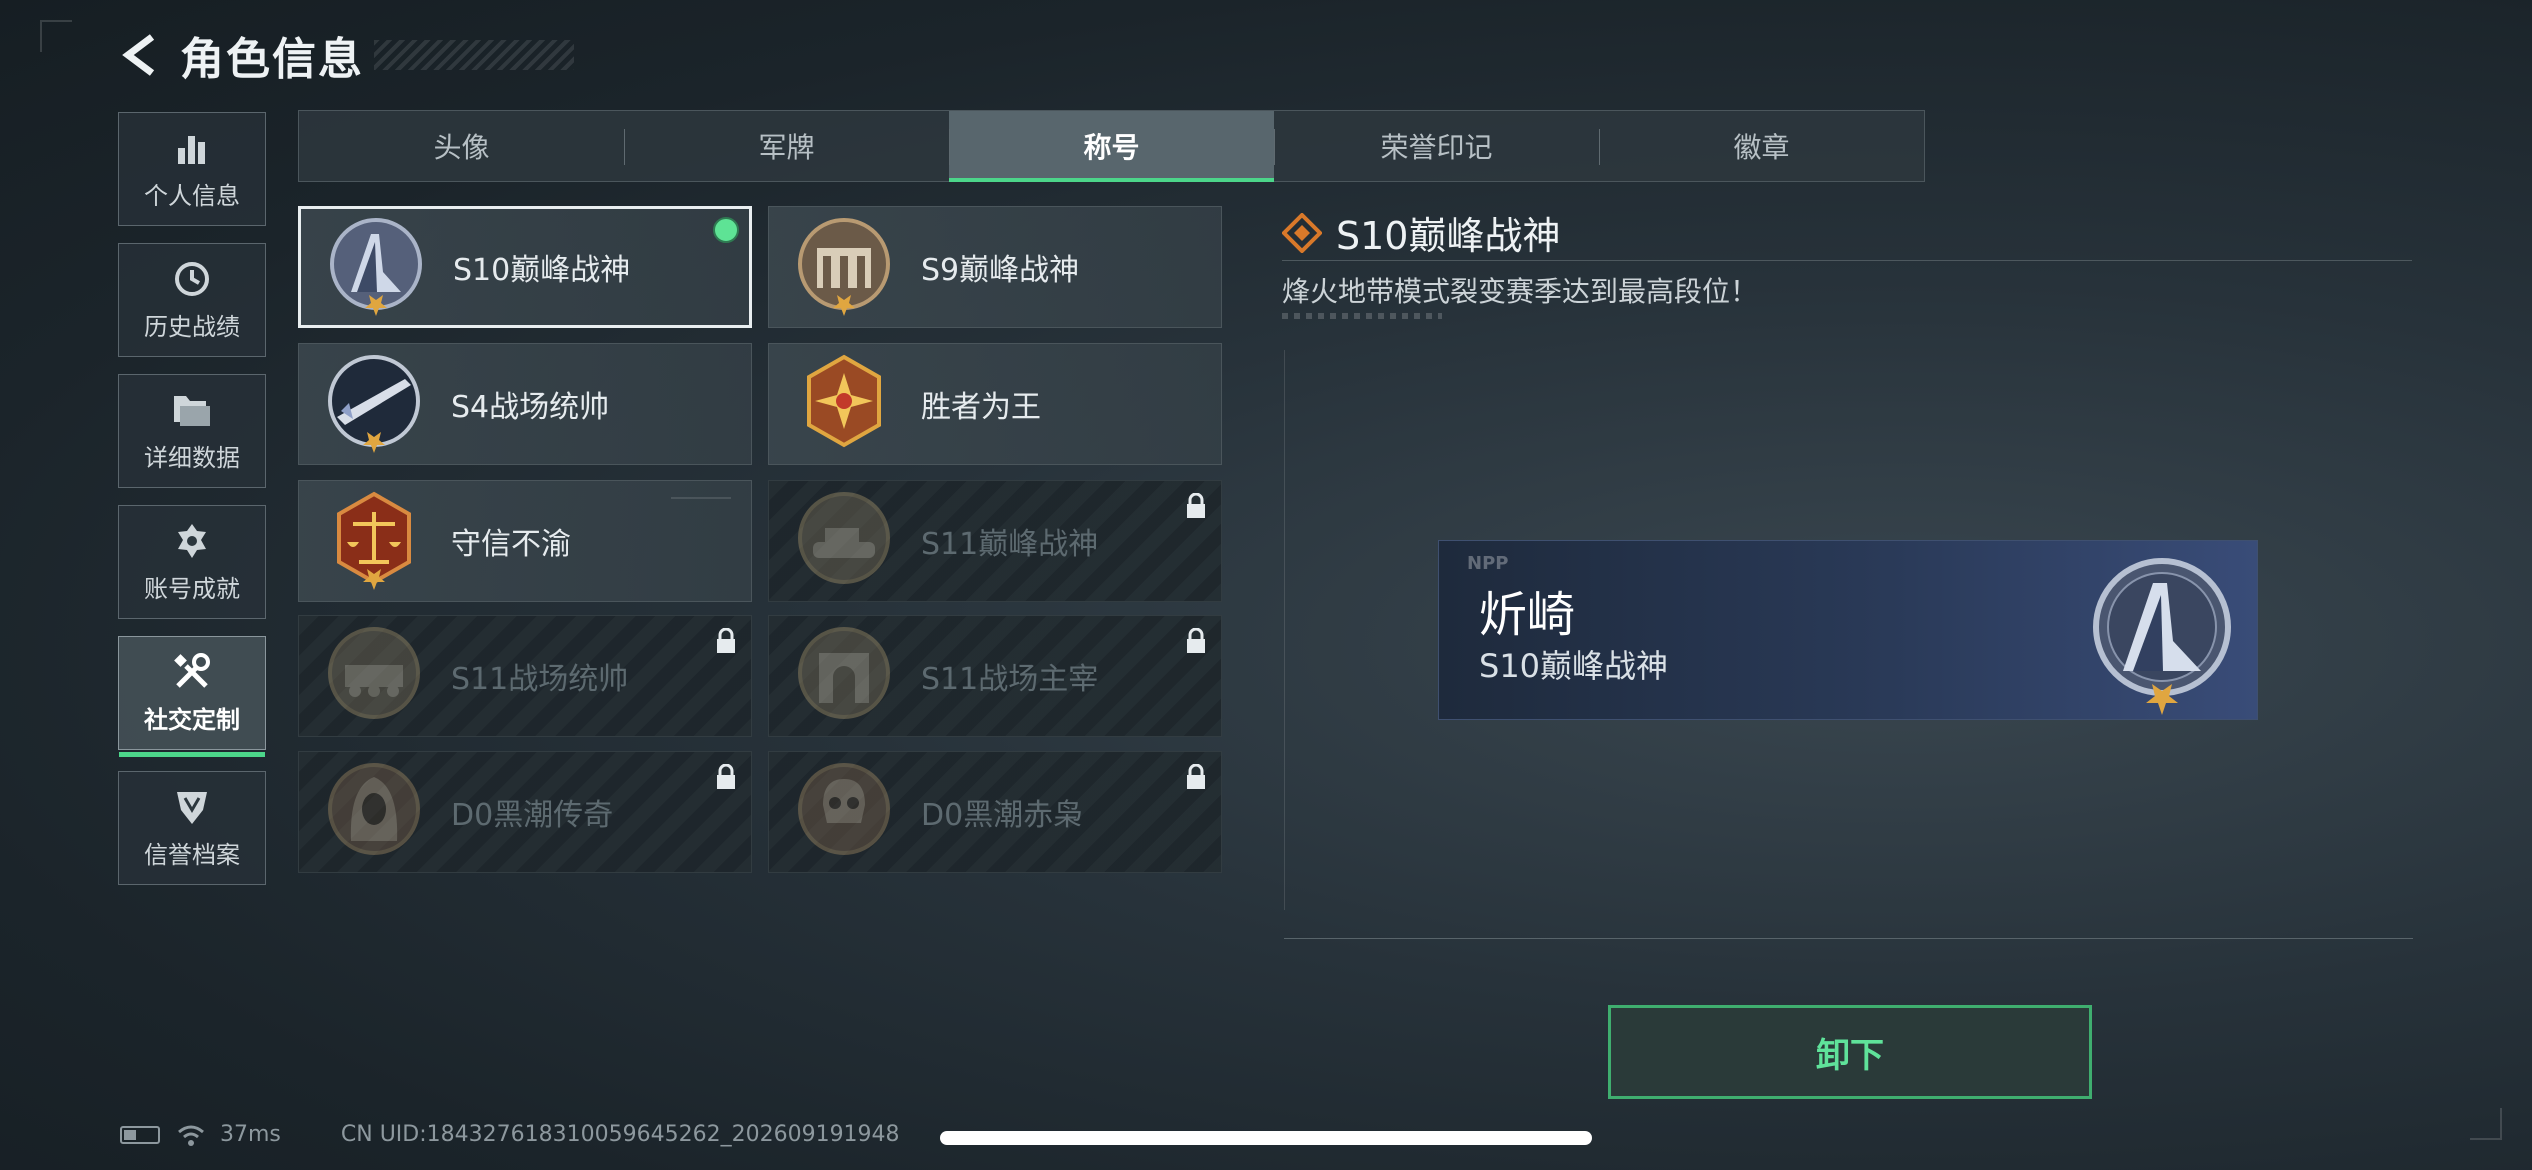 The height and width of the screenshot is (1170, 2532). Describe the element at coordinates (192, 562) in the screenshot. I see `nav-achievements: 账号成就` at that location.